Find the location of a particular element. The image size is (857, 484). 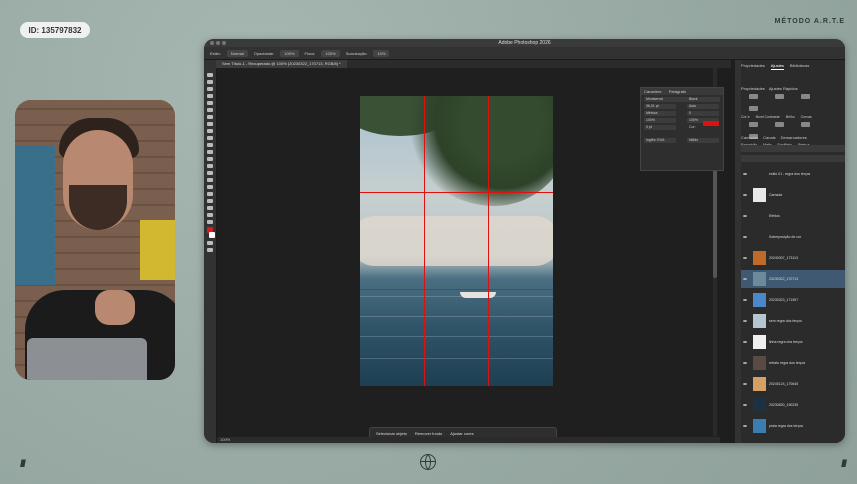

laptop is located at coordinates (87, 359).